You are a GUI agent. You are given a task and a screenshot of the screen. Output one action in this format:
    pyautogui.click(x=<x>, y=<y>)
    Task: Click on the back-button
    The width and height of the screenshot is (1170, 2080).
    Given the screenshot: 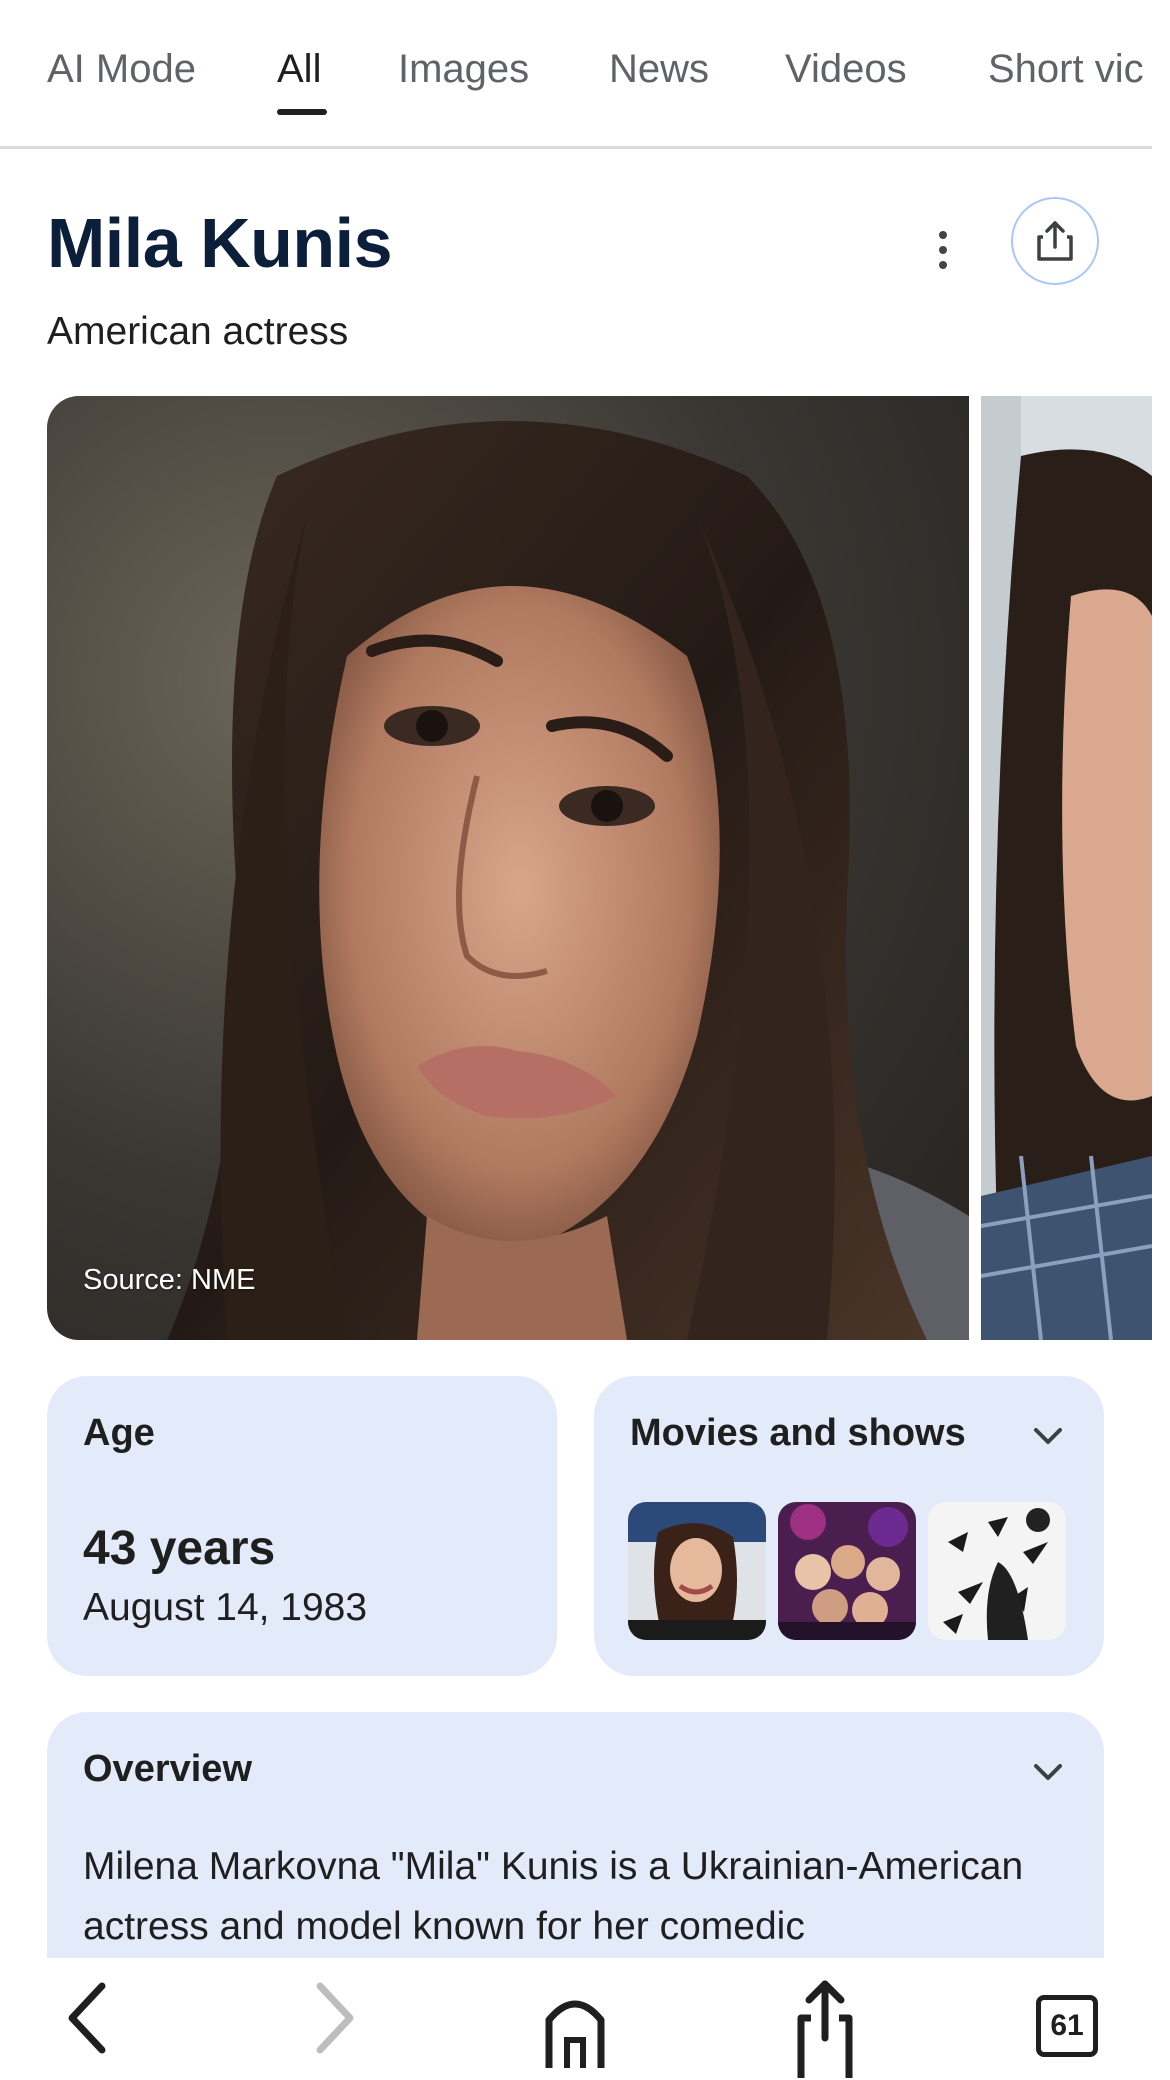 What is the action you would take?
    pyautogui.click(x=87, y=2028)
    